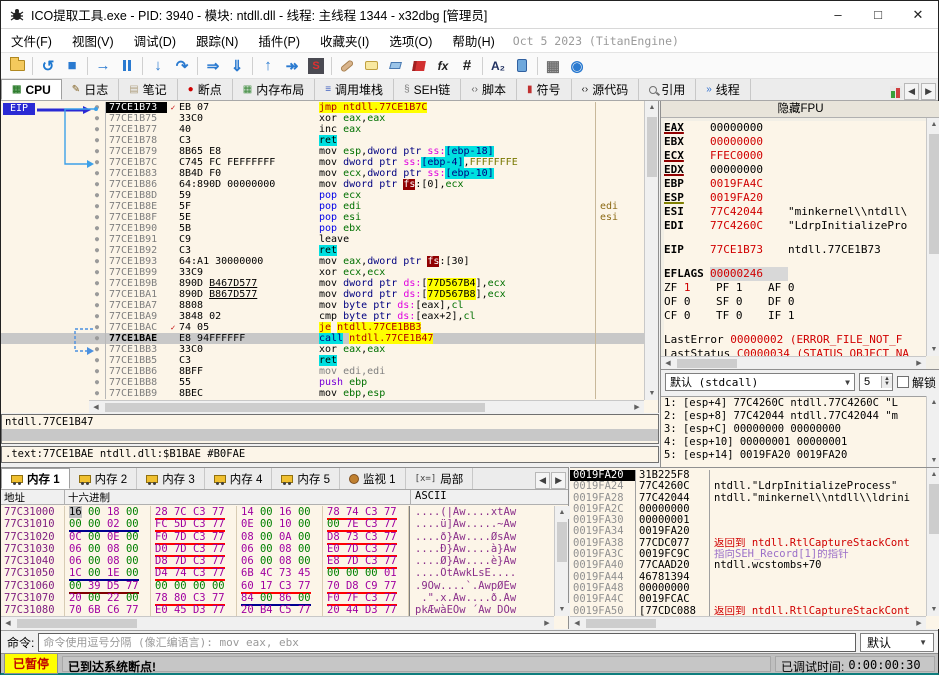 The width and height of the screenshot is (939, 675). Describe the element at coordinates (17, 66) in the screenshot. I see `open-file-button` at that location.